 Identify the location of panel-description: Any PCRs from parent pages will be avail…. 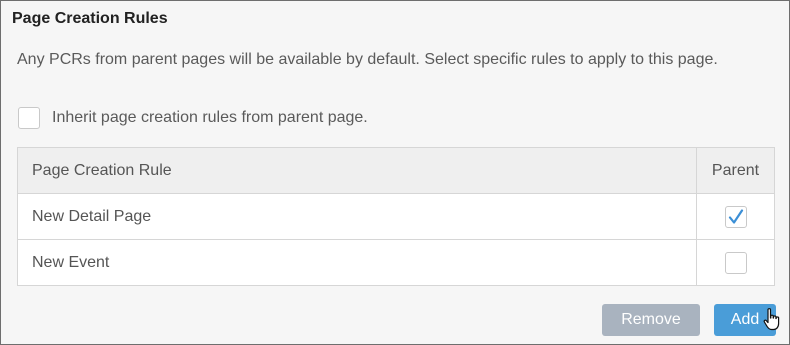
(367, 59).